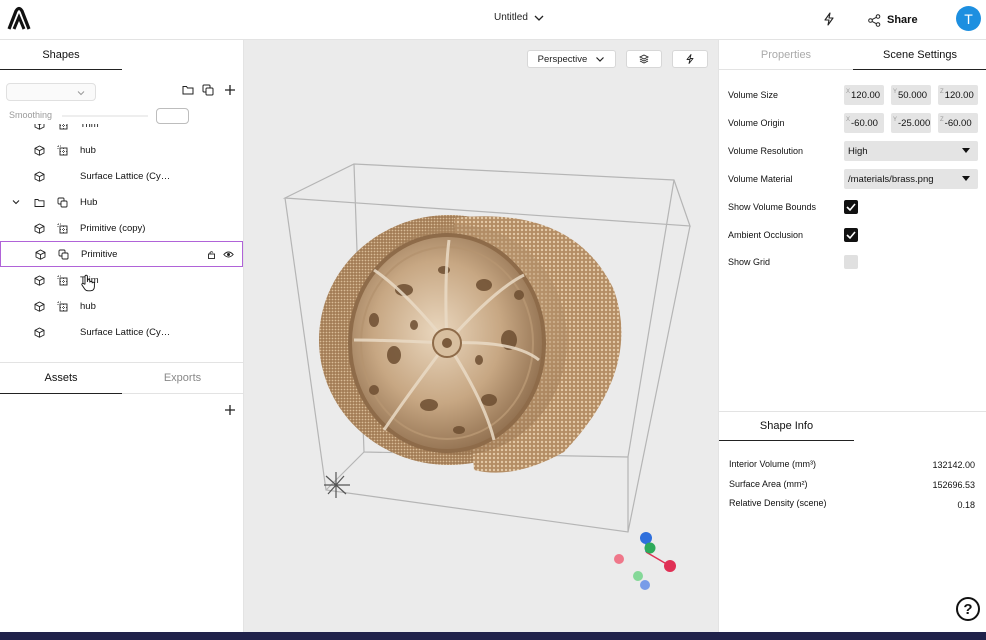  What do you see at coordinates (772, 207) in the screenshot?
I see `show-volume-bounds-label: Show Volume Bounds` at bounding box center [772, 207].